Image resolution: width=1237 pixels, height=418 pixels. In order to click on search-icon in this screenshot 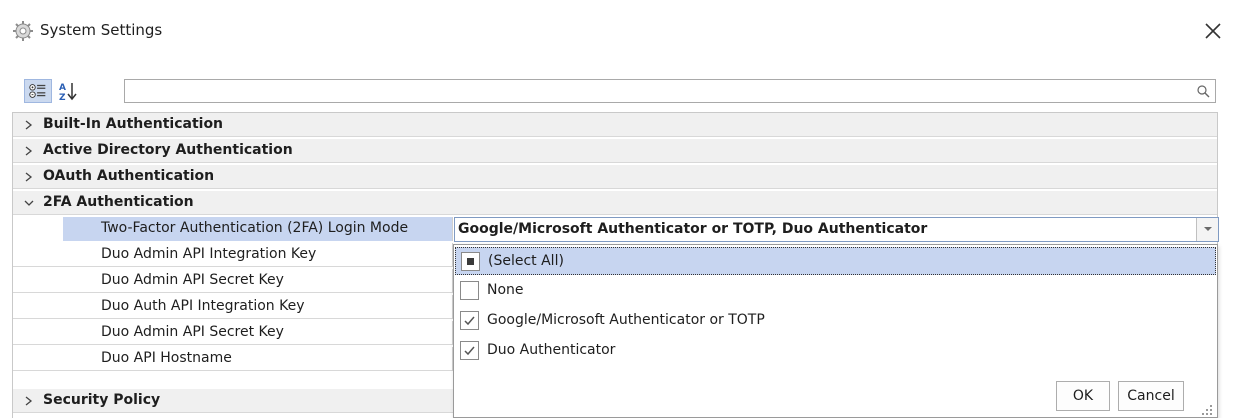, I will do `click(1203, 91)`.